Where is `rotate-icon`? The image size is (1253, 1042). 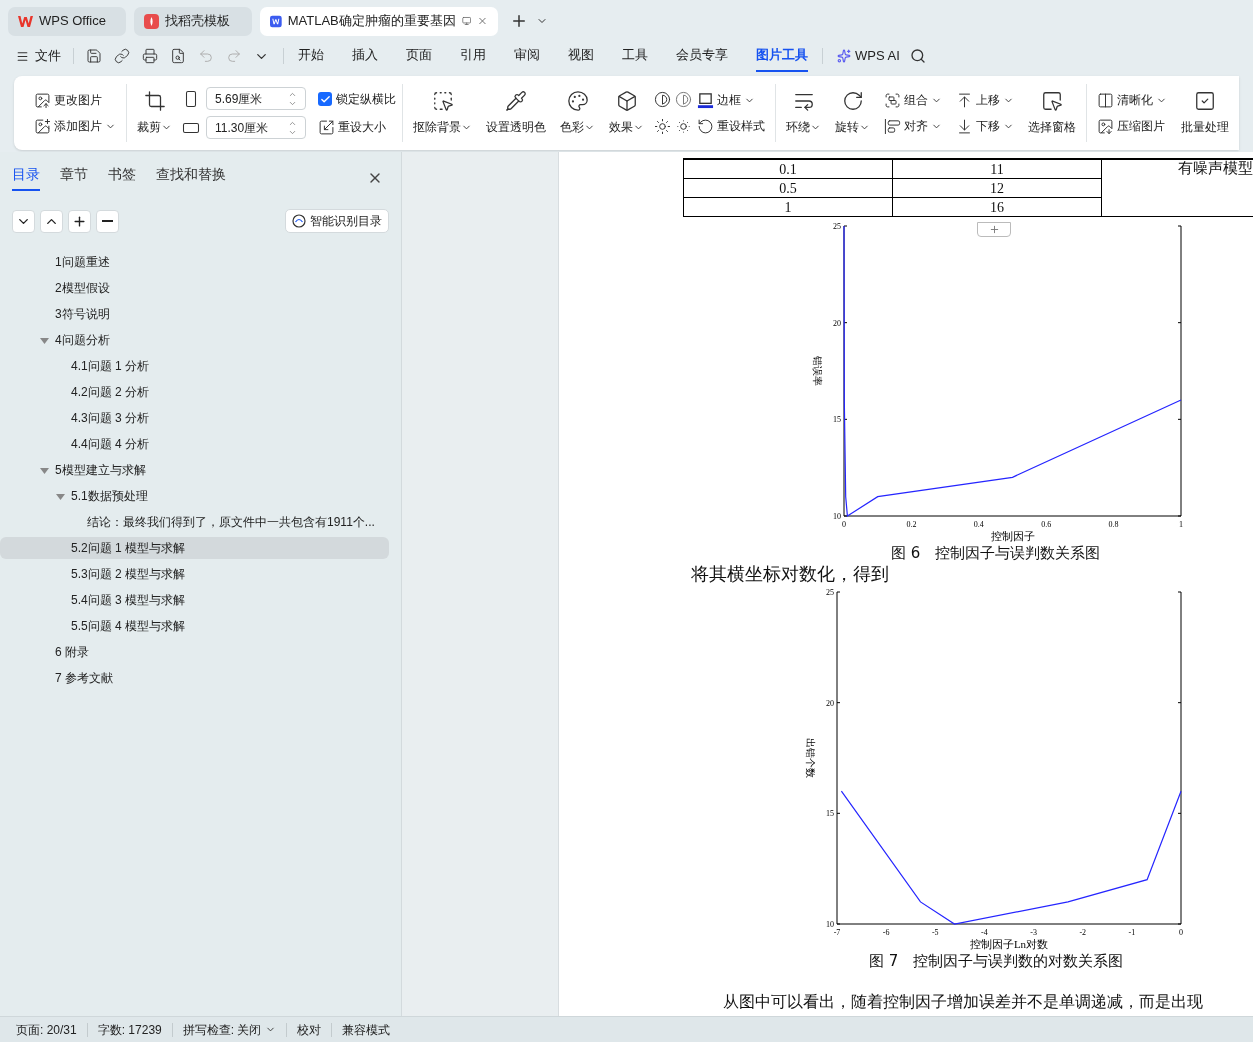 rotate-icon is located at coordinates (852, 101).